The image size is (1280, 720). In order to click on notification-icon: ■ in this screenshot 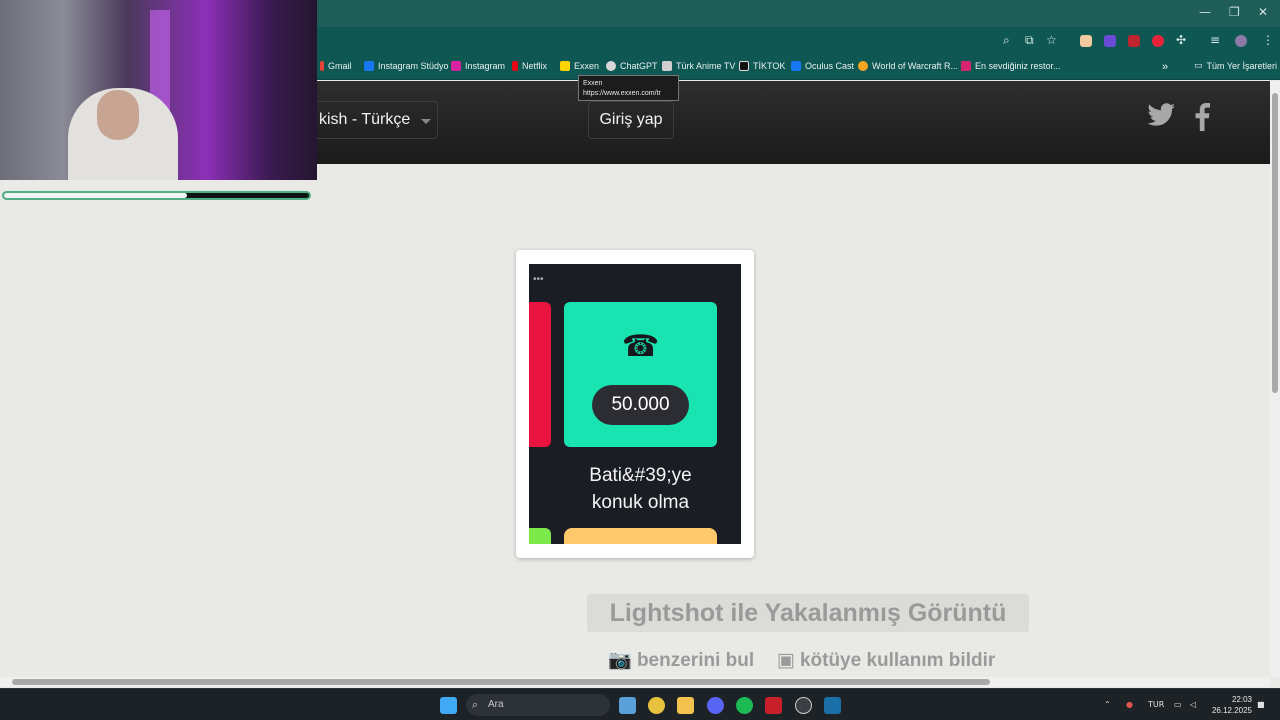, I will do `click(1261, 704)`.